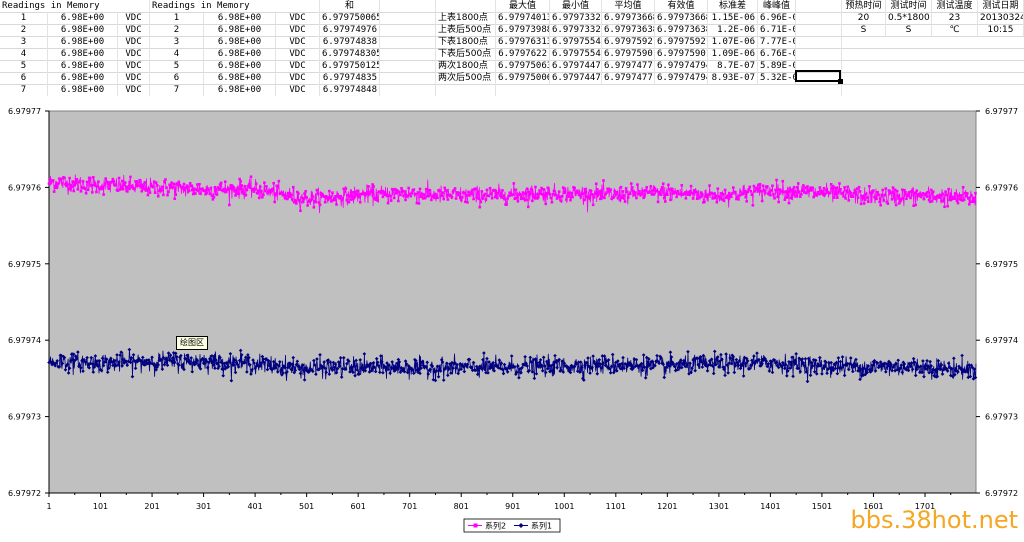  Describe the element at coordinates (466, 18) in the screenshot. I see `stats-row-label: 上表1800点` at that location.